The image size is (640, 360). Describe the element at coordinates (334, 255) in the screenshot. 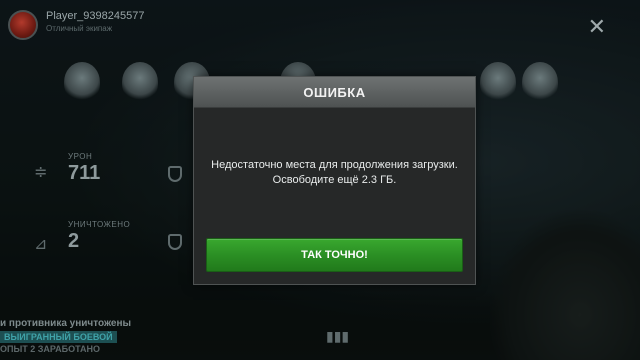

I see `confirm-button: ТАК ТОЧНО!` at that location.